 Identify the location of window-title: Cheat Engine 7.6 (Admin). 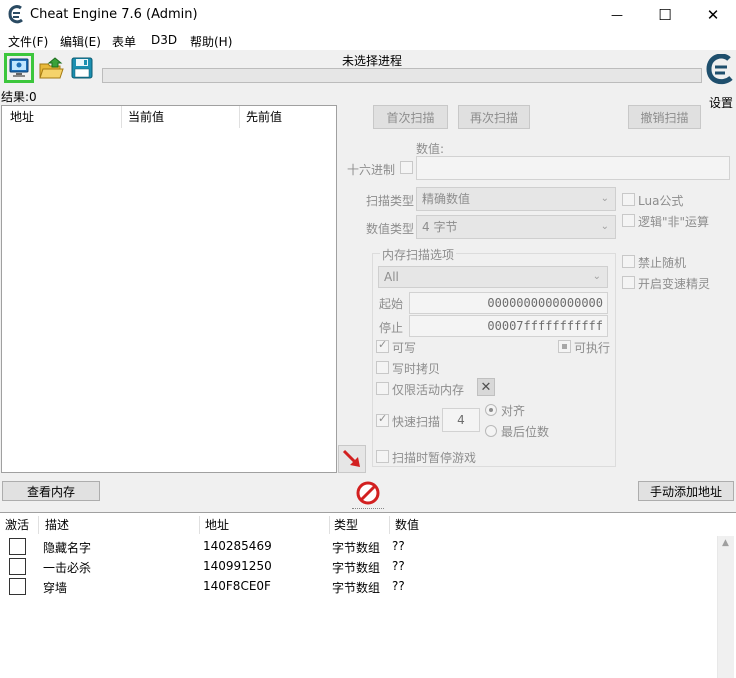
(114, 14).